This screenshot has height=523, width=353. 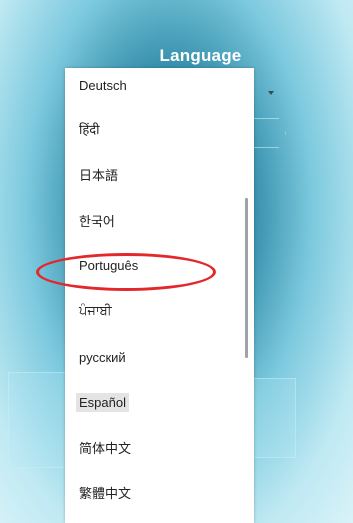 I want to click on language-option-label: हिंदी, so click(x=89, y=129).